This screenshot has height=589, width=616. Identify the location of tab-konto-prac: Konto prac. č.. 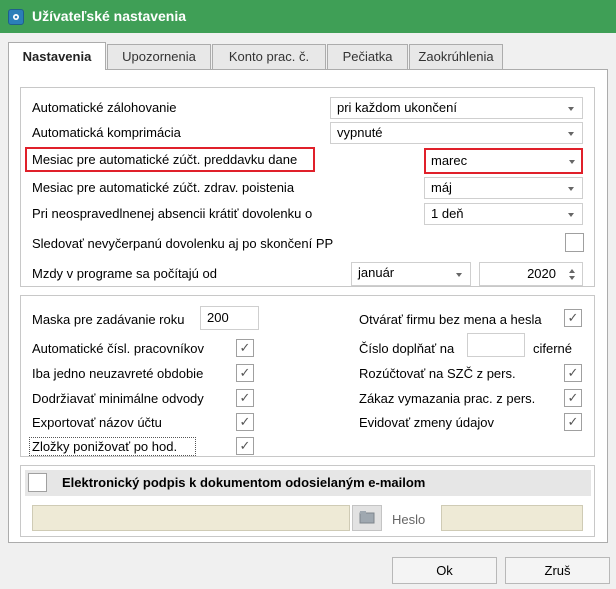
(269, 57).